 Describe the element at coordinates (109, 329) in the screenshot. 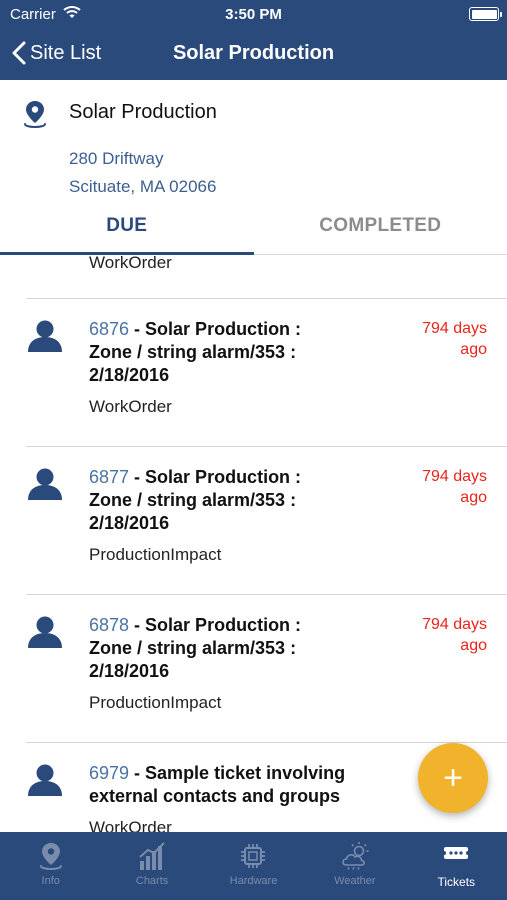

I see `ticket-id-link: 6876` at that location.